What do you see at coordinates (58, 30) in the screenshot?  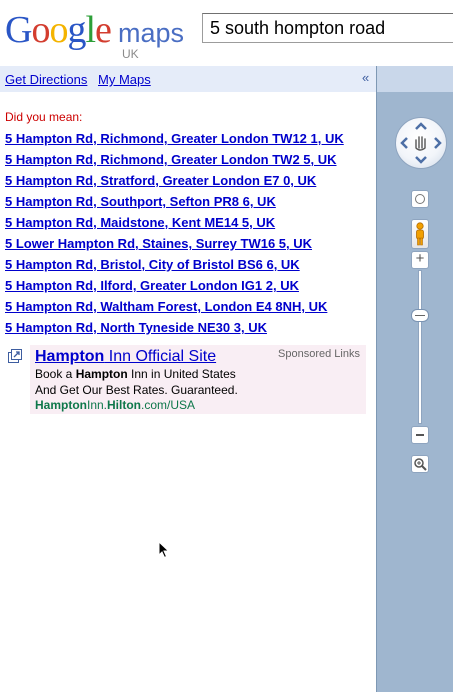 I see `google-wordmark: Google` at bounding box center [58, 30].